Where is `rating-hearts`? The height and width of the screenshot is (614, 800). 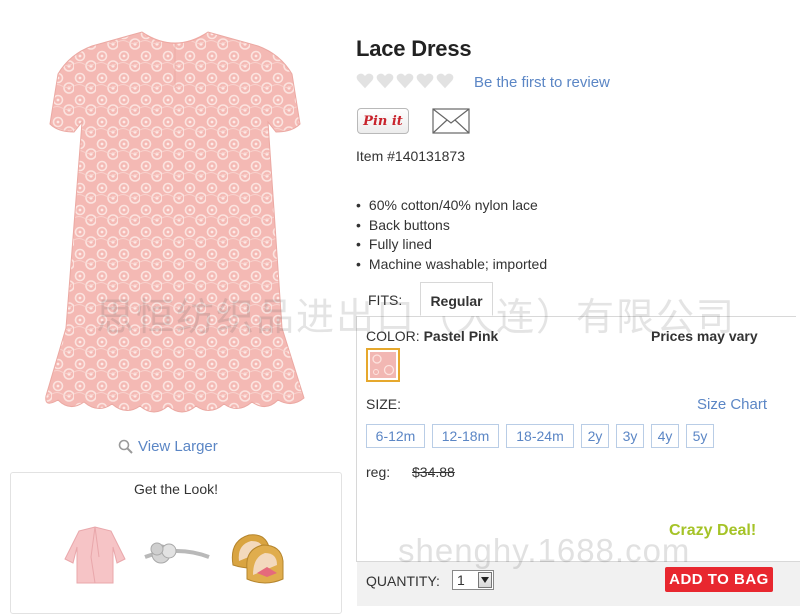 rating-hearts is located at coordinates (405, 81).